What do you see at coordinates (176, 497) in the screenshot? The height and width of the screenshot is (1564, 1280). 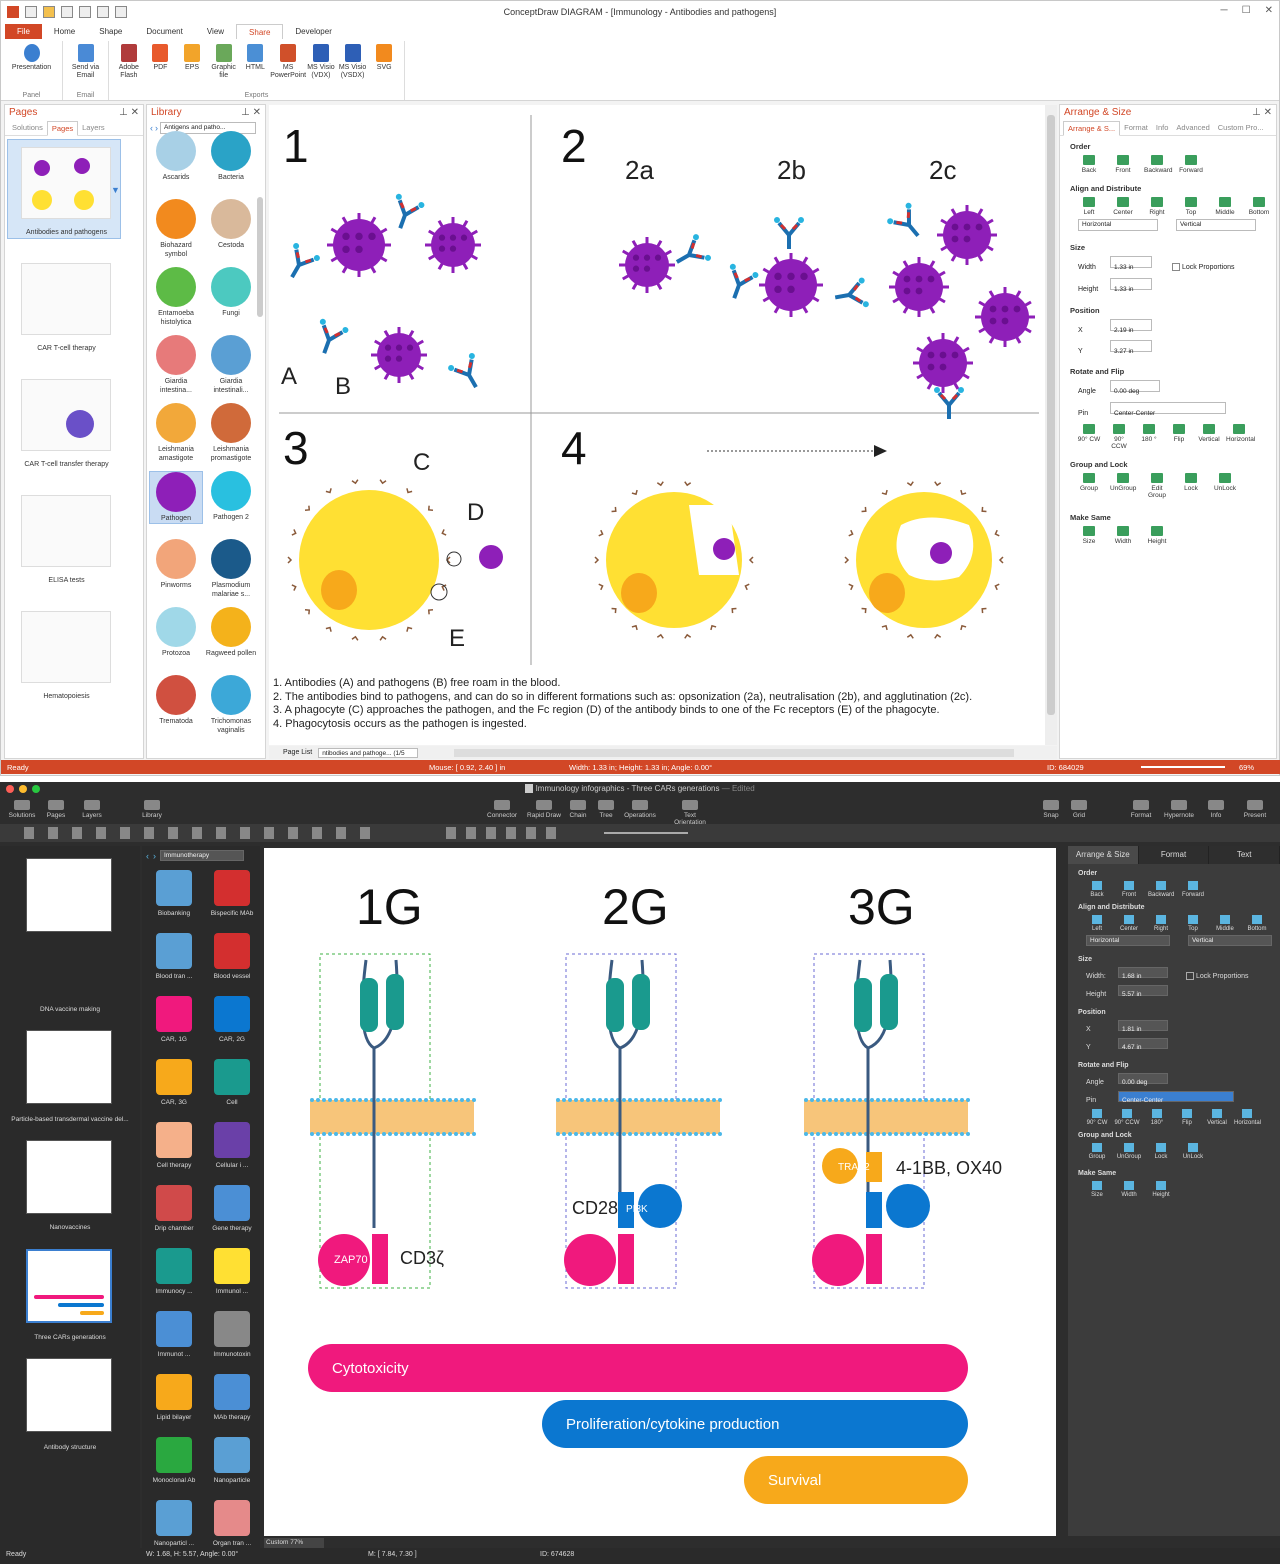 I see `library-item: Pathogen` at bounding box center [176, 497].